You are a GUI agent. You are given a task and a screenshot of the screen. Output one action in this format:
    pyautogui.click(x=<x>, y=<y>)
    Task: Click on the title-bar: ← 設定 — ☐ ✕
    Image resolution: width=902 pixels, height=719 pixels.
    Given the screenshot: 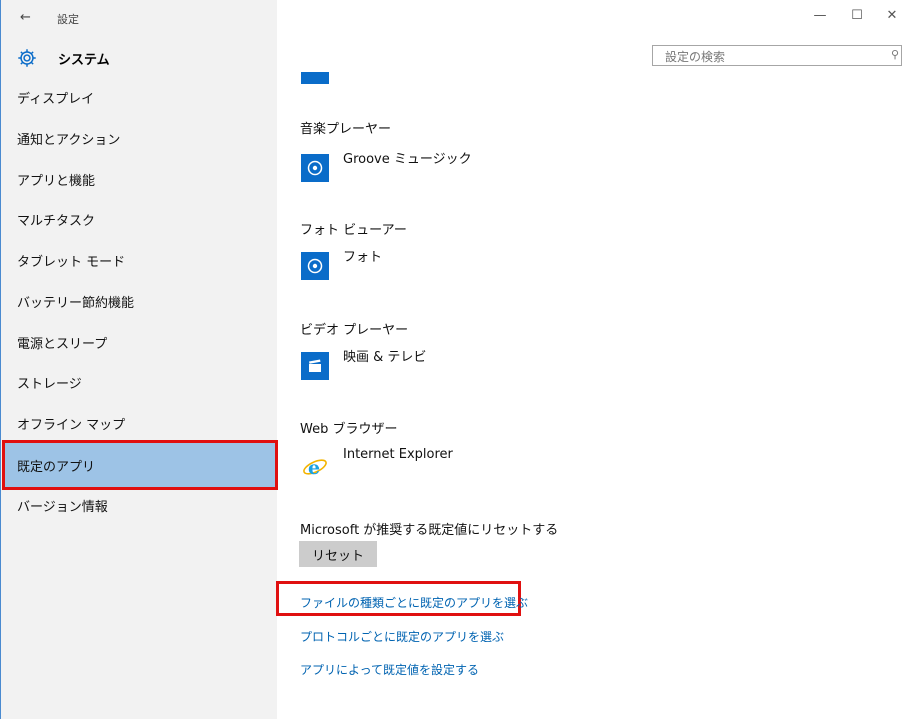 What is the action you would take?
    pyautogui.click(x=451, y=19)
    